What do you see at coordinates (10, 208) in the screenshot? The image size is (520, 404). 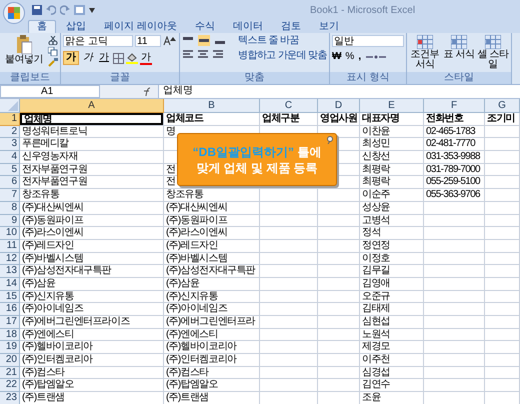 I see `row-header: 8` at bounding box center [10, 208].